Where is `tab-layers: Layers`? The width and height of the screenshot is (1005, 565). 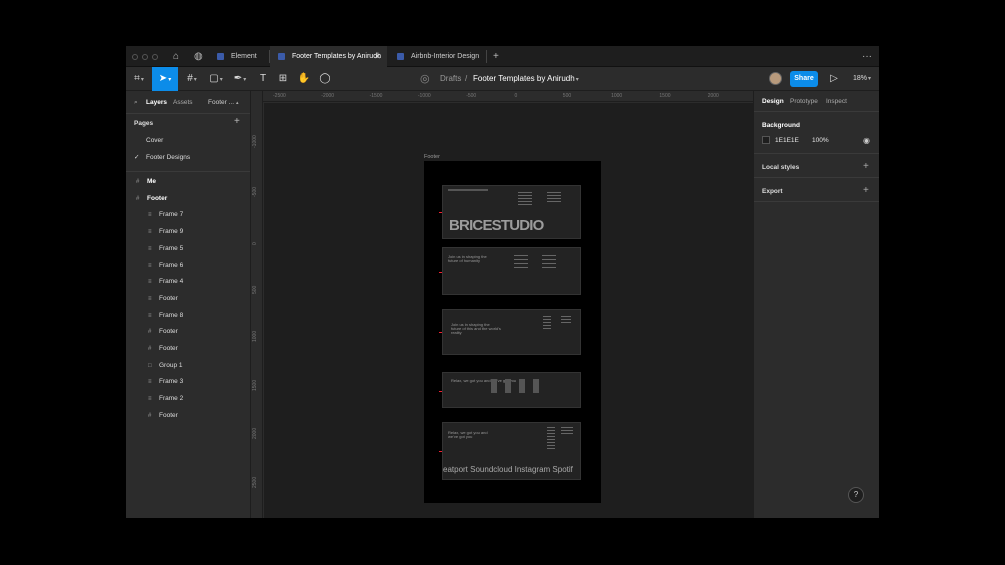
tab-layers: Layers is located at coordinates (156, 103).